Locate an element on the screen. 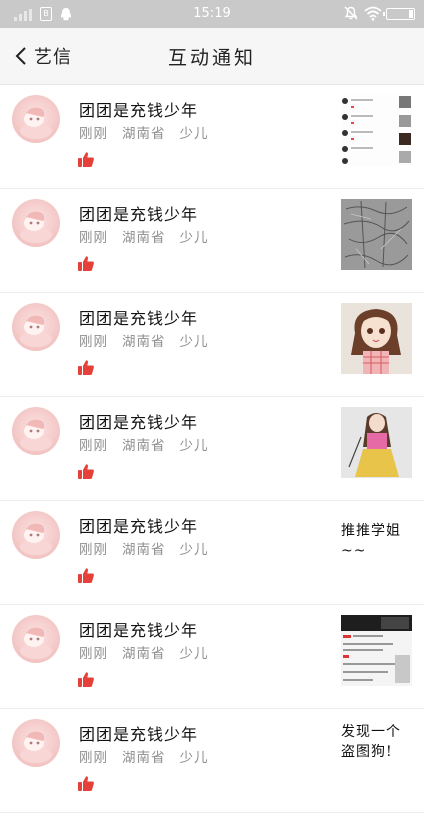  status-bar: B 15:19 is located at coordinates (212, 14).